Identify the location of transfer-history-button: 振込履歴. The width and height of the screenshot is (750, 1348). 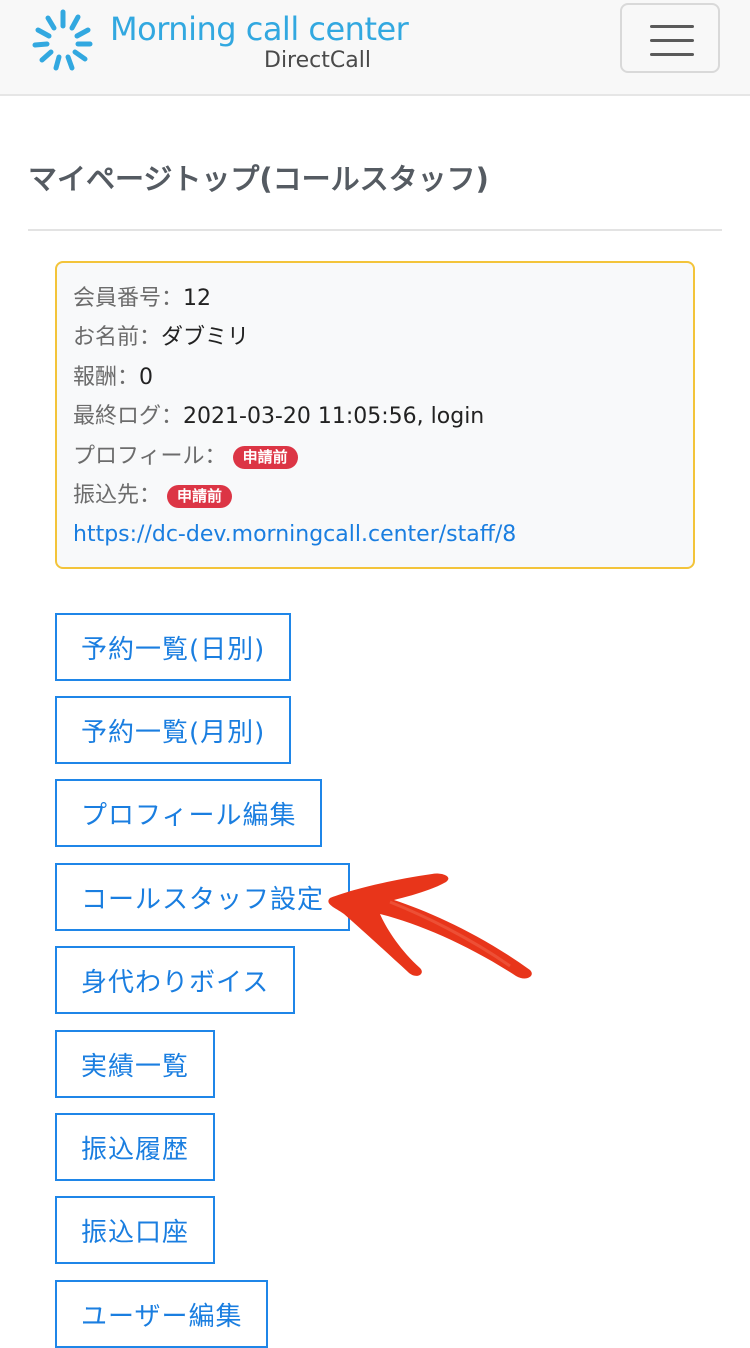
(135, 1147).